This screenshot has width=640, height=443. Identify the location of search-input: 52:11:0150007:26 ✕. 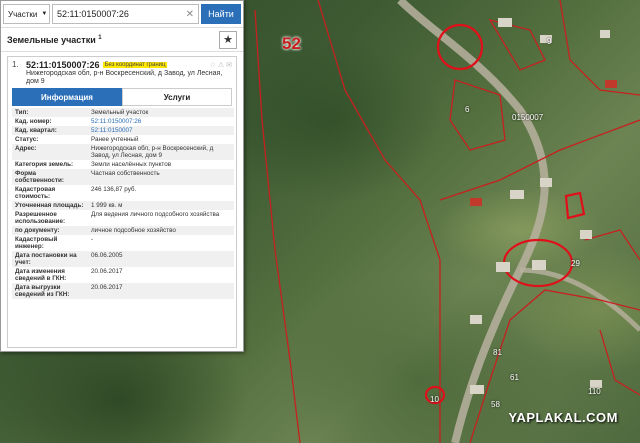
(125, 14).